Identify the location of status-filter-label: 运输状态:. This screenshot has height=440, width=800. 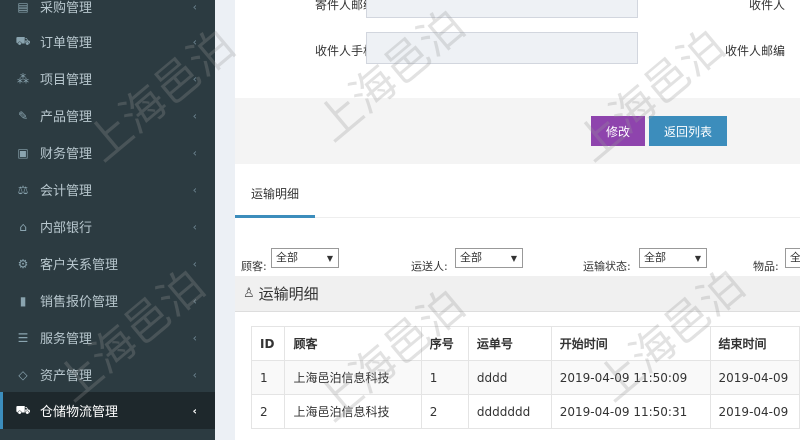
(607, 266).